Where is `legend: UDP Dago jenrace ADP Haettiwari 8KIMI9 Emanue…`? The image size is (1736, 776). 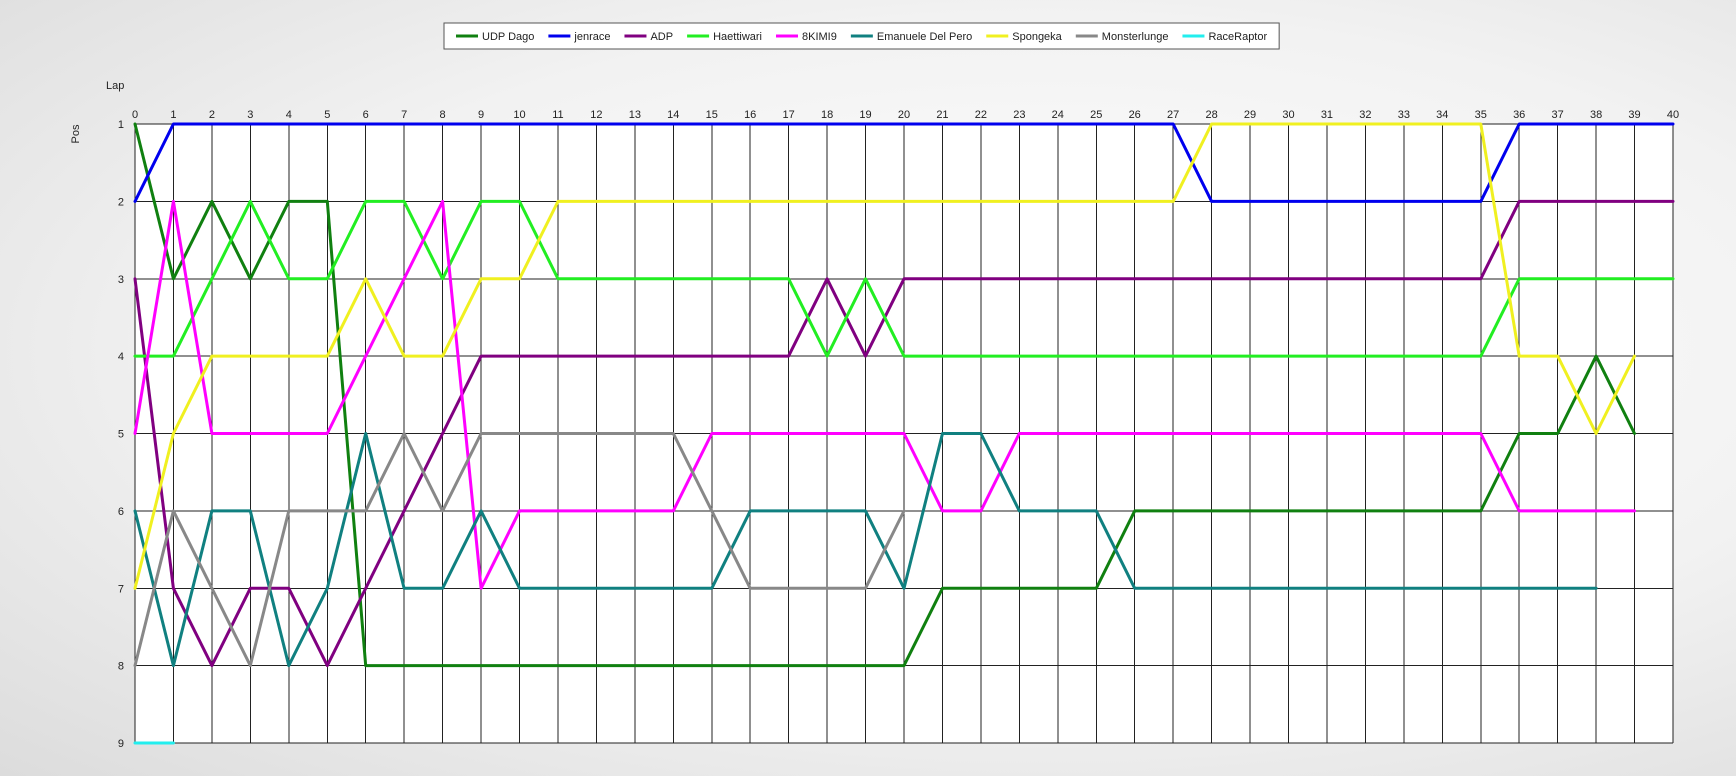
legend: UDP Dago jenrace ADP Haettiwari 8KIMI9 Emanue… is located at coordinates (861, 36).